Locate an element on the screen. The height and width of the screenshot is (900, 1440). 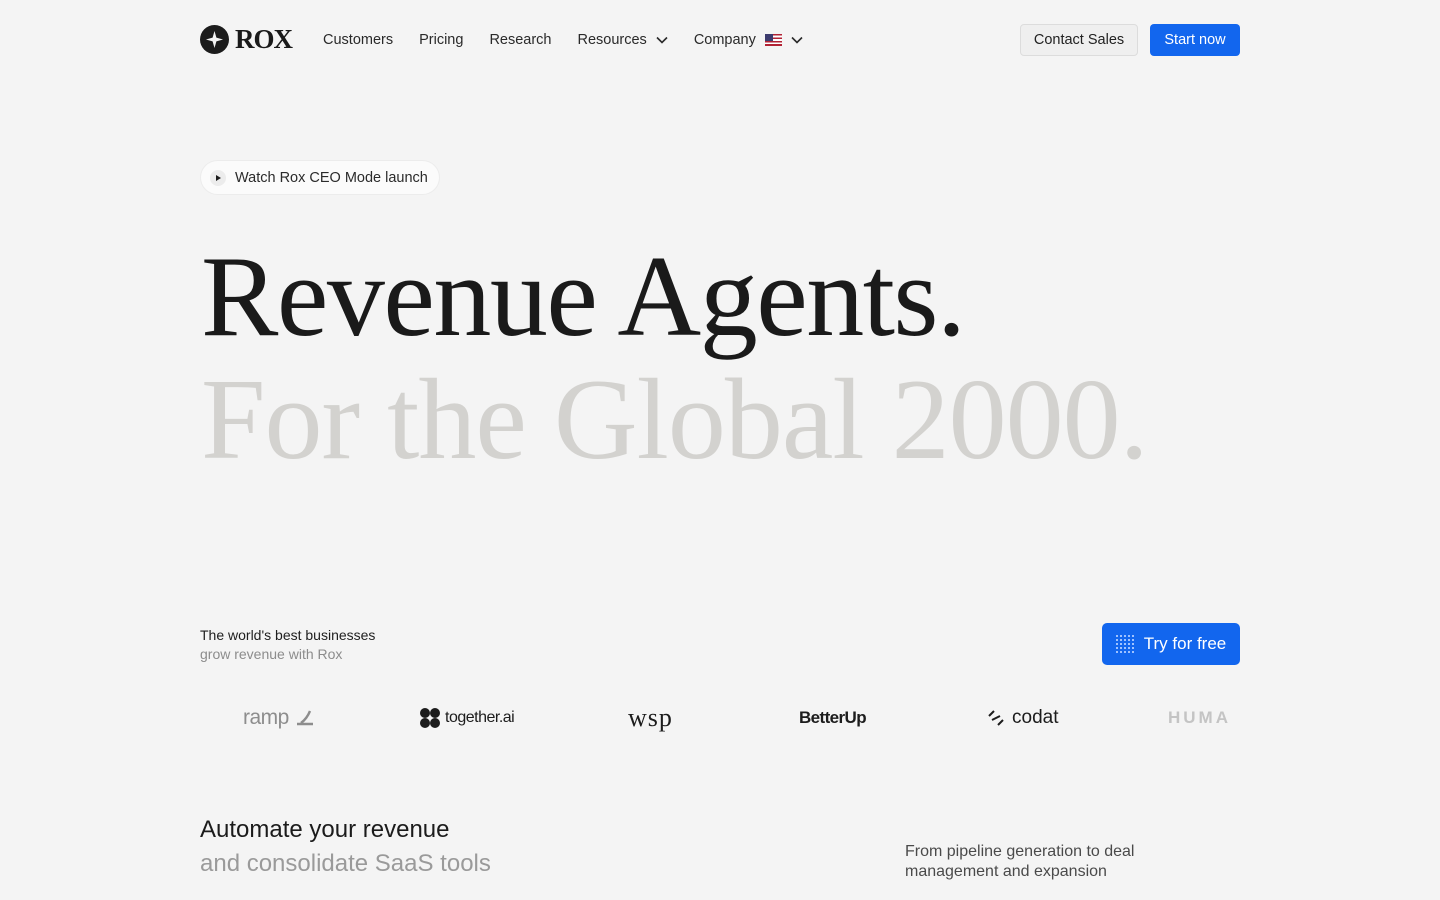
nav-company-label: Company is located at coordinates (724, 40).